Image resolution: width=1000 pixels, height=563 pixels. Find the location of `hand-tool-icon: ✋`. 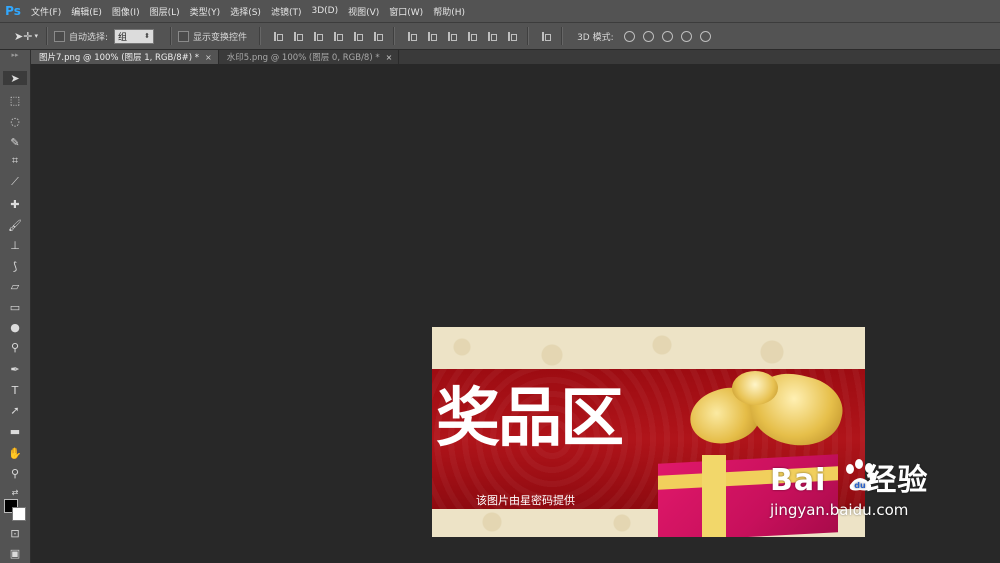

hand-tool-icon: ✋ is located at coordinates (15, 453).